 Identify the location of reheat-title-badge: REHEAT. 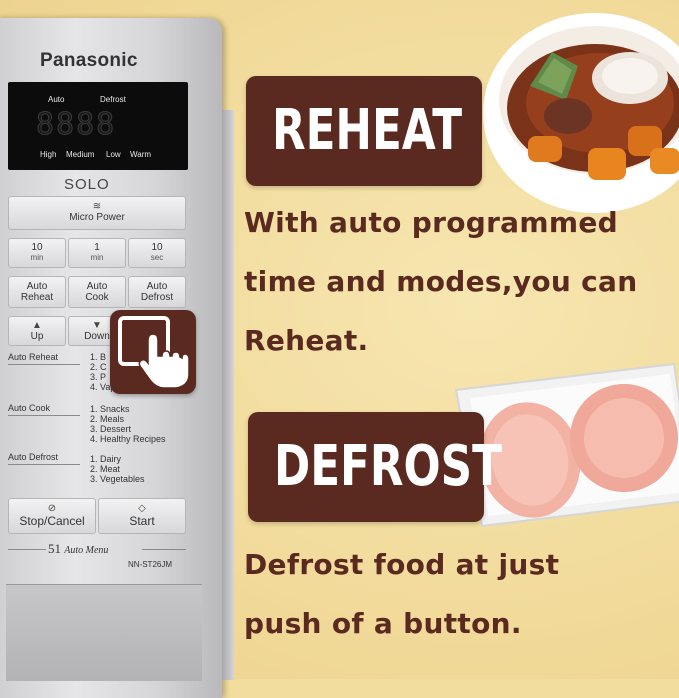
(364, 131).